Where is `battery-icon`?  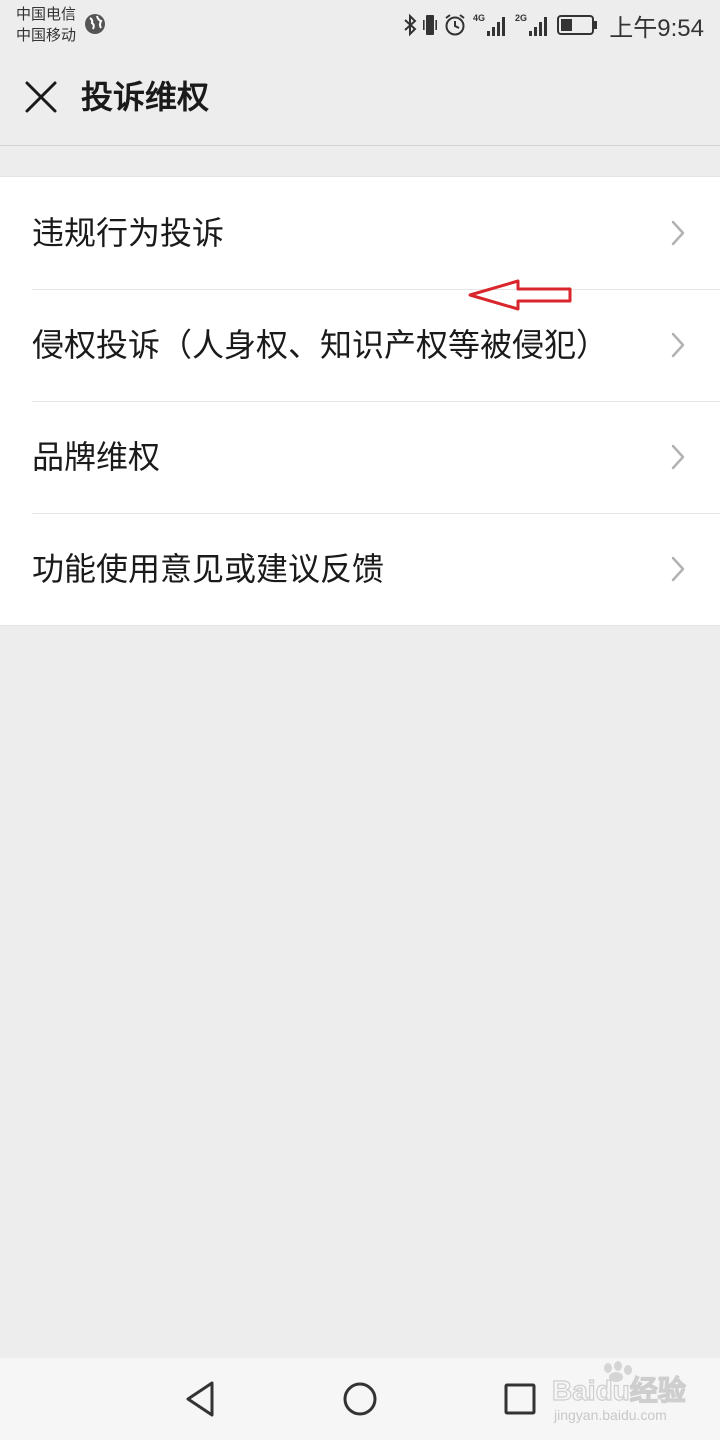 battery-icon is located at coordinates (577, 25).